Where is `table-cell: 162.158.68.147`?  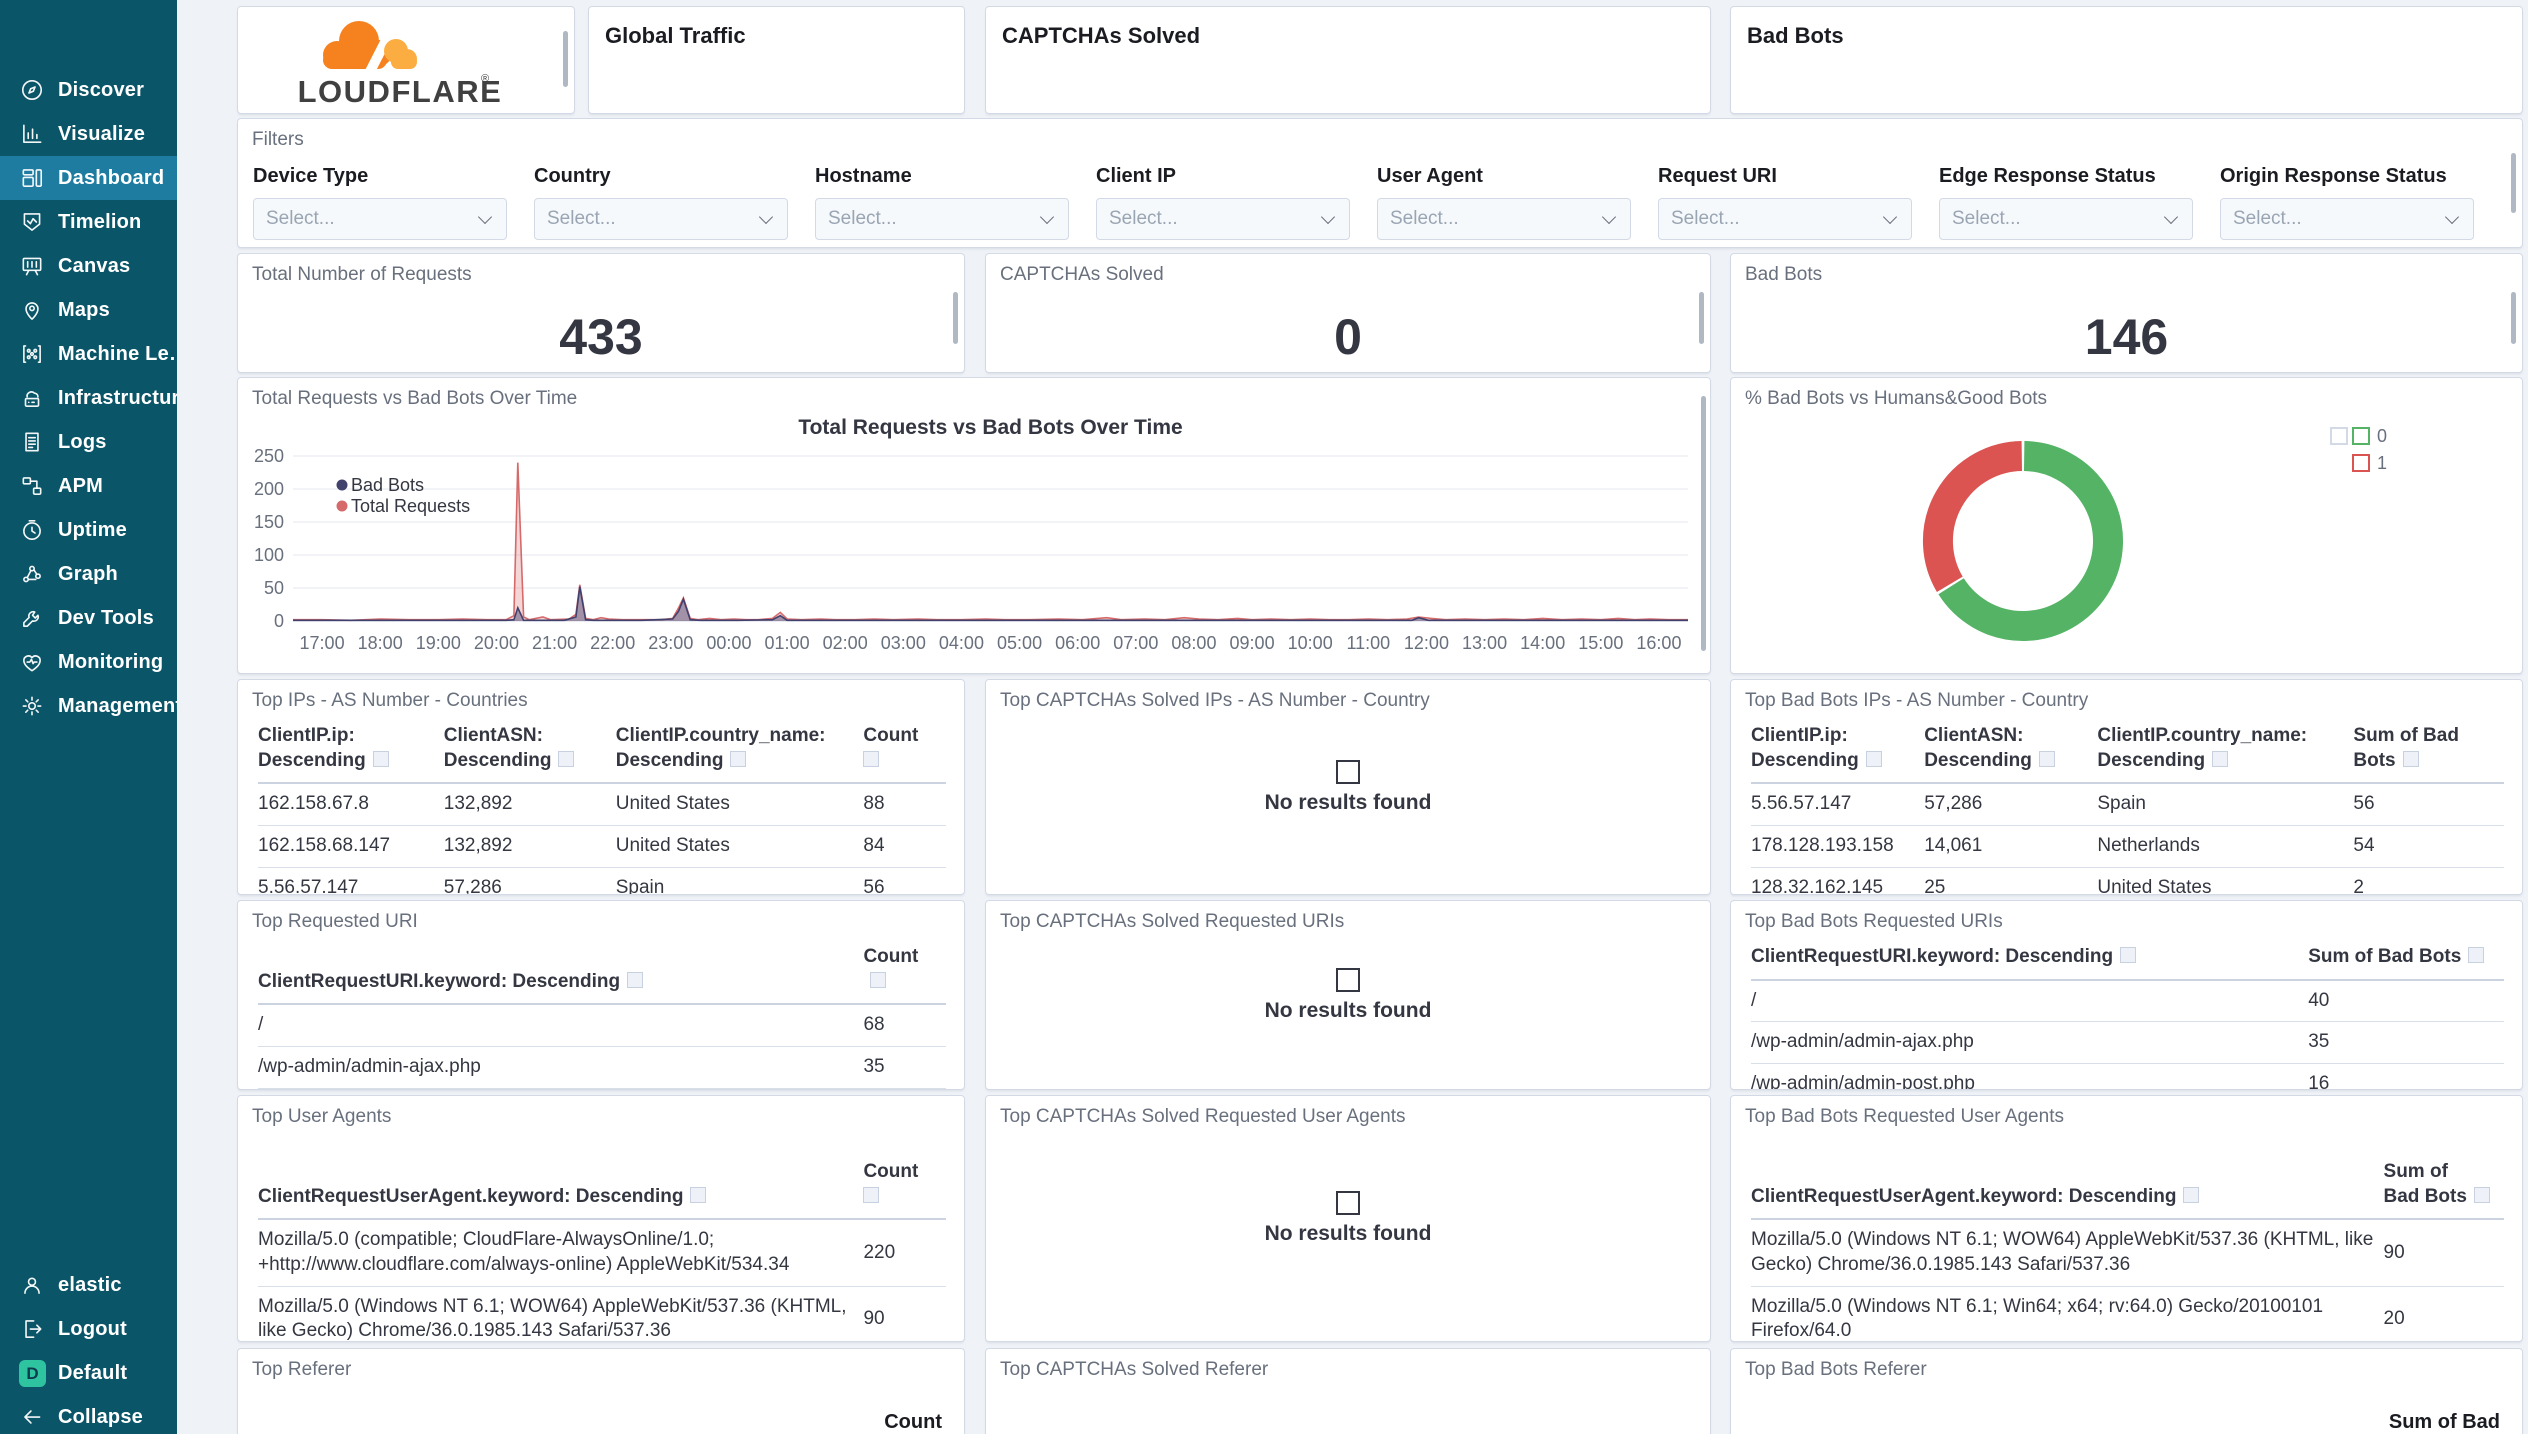
table-cell: 162.158.68.147 is located at coordinates (351, 846).